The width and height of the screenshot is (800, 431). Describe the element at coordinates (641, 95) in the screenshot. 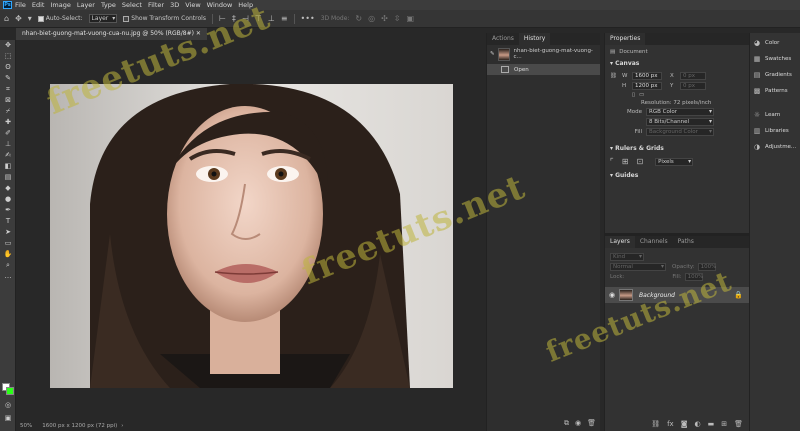

I see `landscape-orientation-icon: ▭` at that location.